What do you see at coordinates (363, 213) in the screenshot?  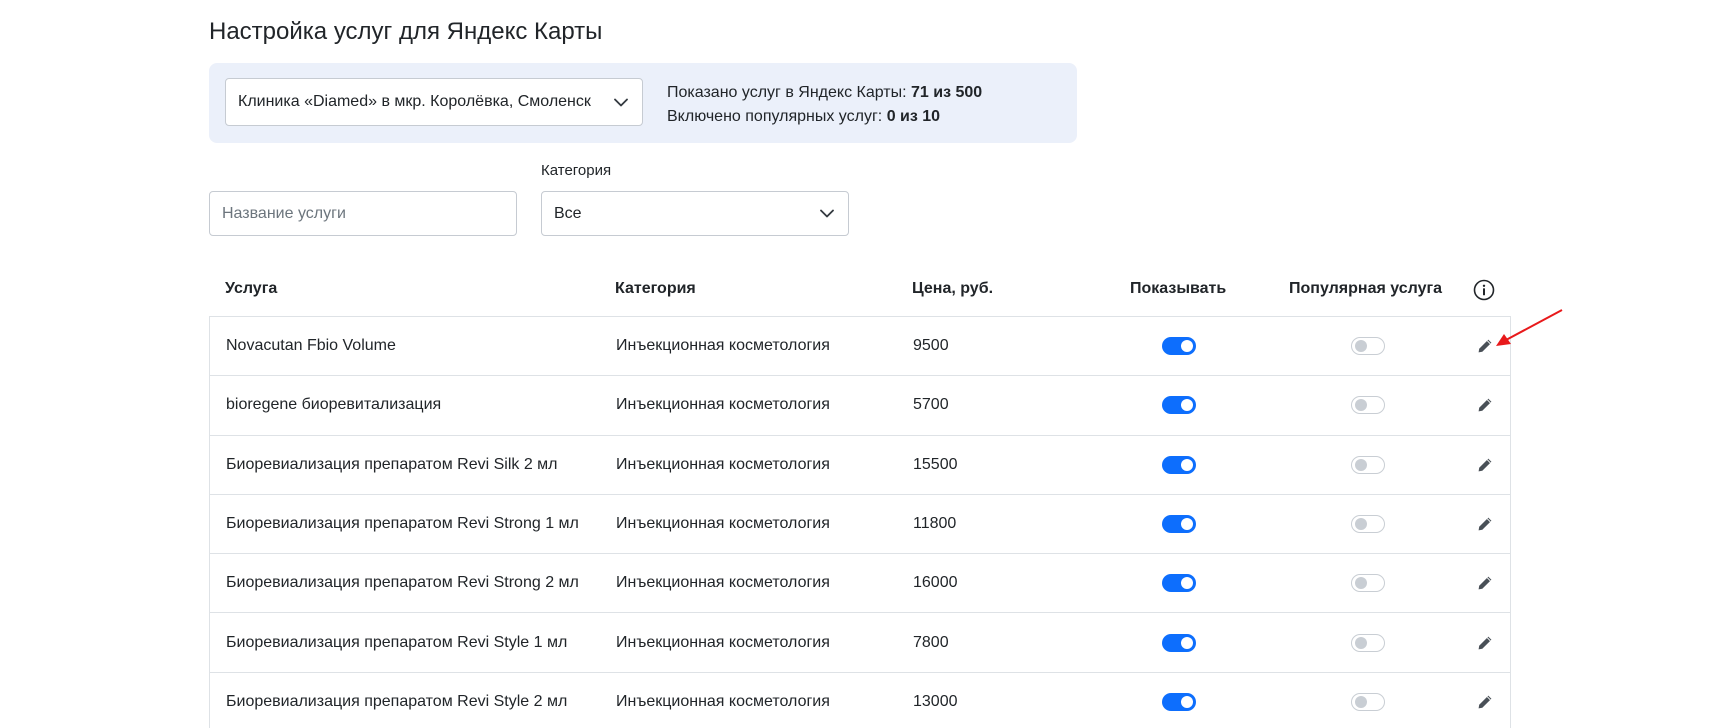 I see `service-name-search-input` at bounding box center [363, 213].